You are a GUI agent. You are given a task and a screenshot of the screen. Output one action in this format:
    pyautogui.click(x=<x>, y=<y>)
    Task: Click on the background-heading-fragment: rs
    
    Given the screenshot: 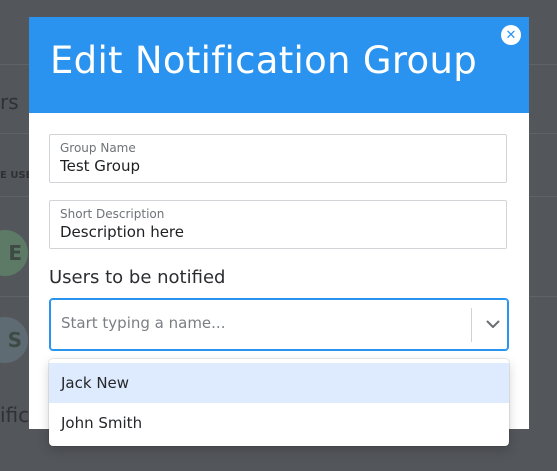 What is the action you would take?
    pyautogui.click(x=9, y=102)
    